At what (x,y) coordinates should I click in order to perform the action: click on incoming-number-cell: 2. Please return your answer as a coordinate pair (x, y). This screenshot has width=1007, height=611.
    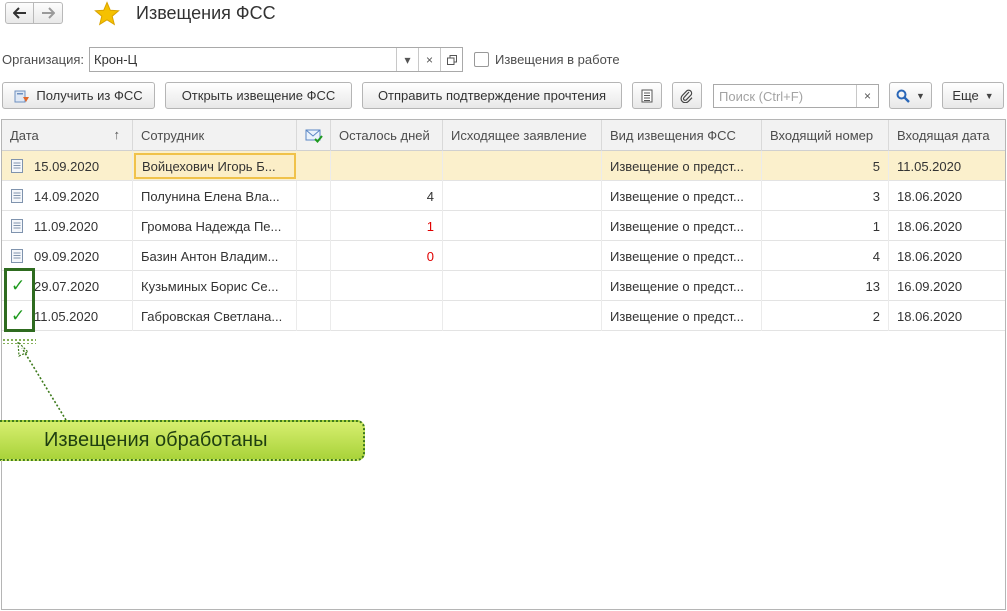
    Looking at the image, I should click on (825, 316).